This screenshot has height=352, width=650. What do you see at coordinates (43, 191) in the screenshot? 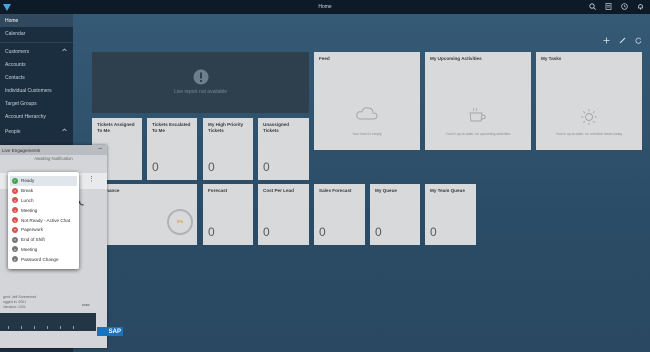
I see `status-option-break: × Break` at bounding box center [43, 191].